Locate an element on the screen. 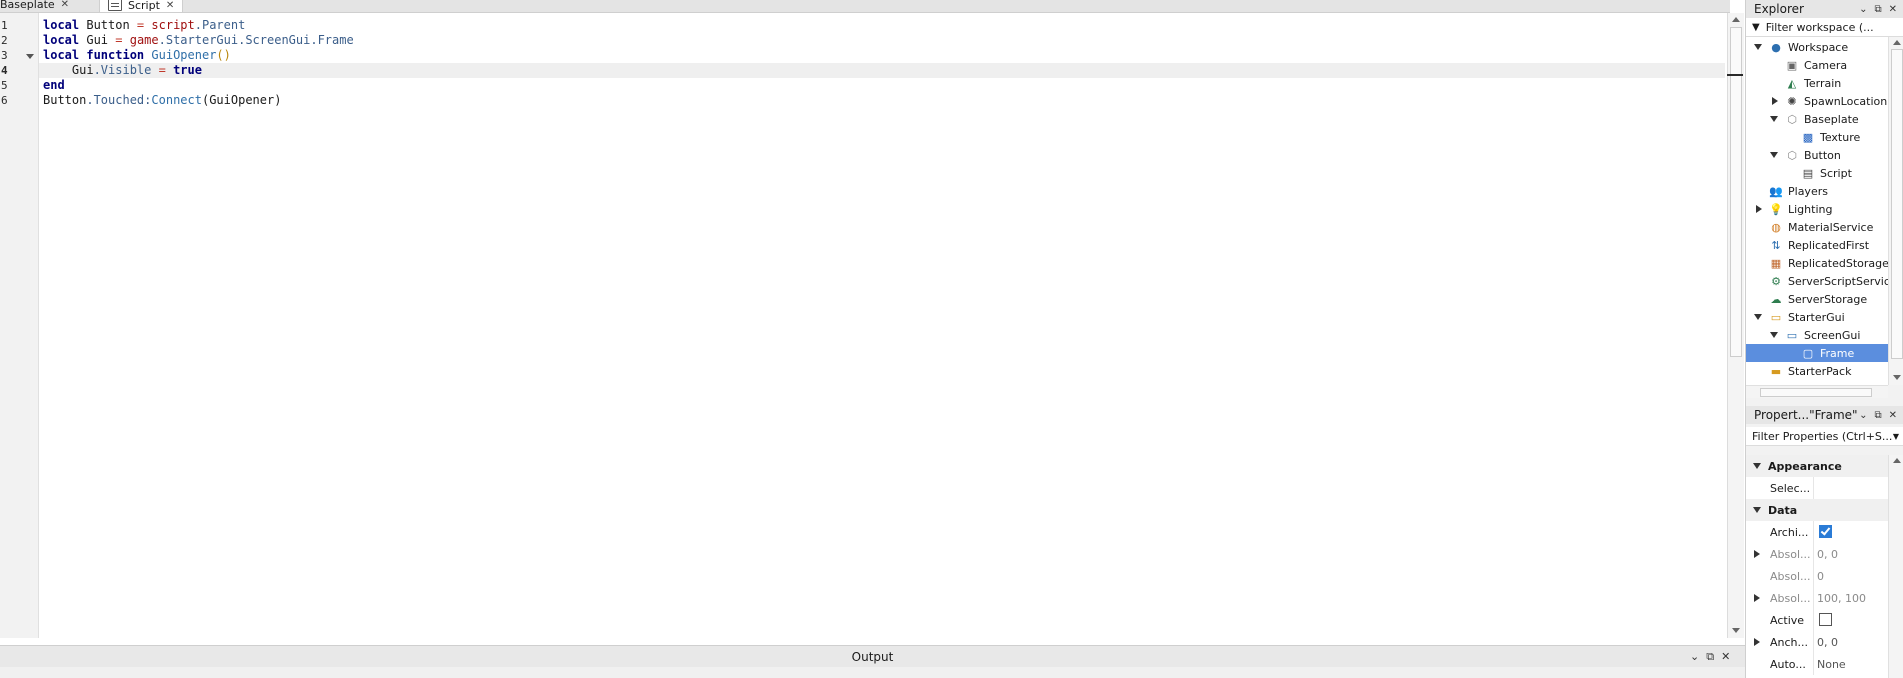 The height and width of the screenshot is (678, 1903). script-icon is located at coordinates (115, 5).